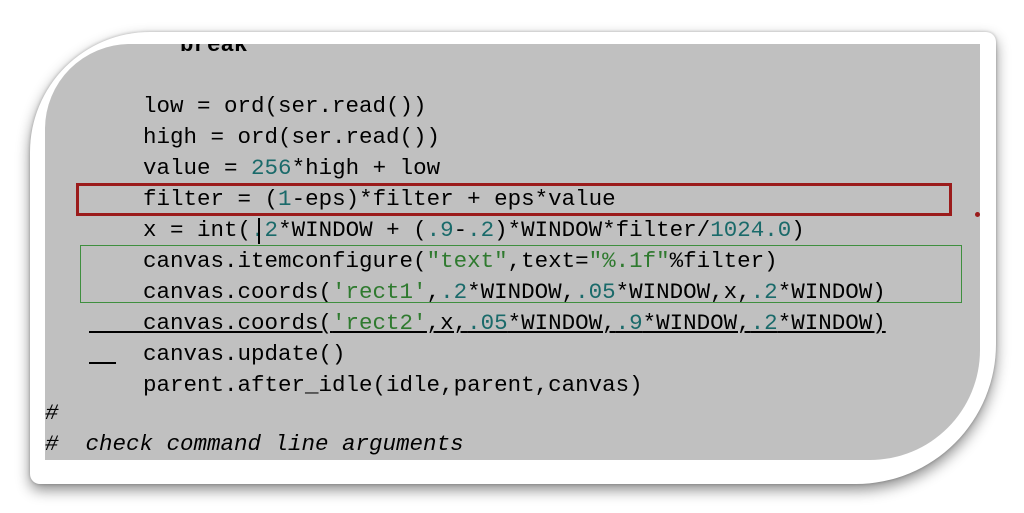  Describe the element at coordinates (52, 413) in the screenshot. I see `code-line-comment-hash: #` at that location.